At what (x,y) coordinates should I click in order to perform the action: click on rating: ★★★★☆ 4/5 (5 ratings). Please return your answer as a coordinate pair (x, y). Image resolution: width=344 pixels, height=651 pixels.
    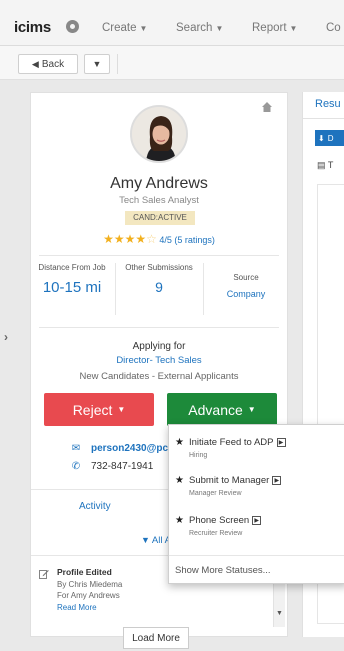
    Looking at the image, I should click on (159, 239).